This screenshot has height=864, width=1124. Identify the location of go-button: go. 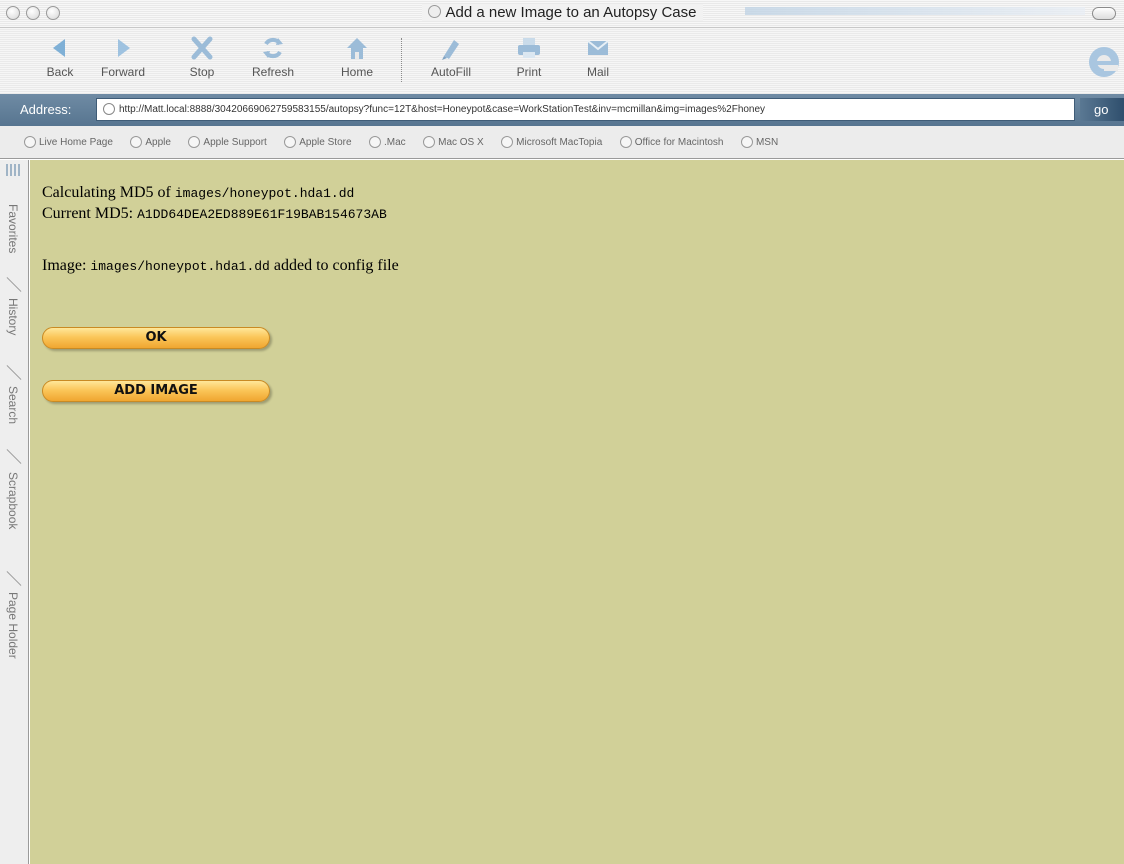
(1102, 109).